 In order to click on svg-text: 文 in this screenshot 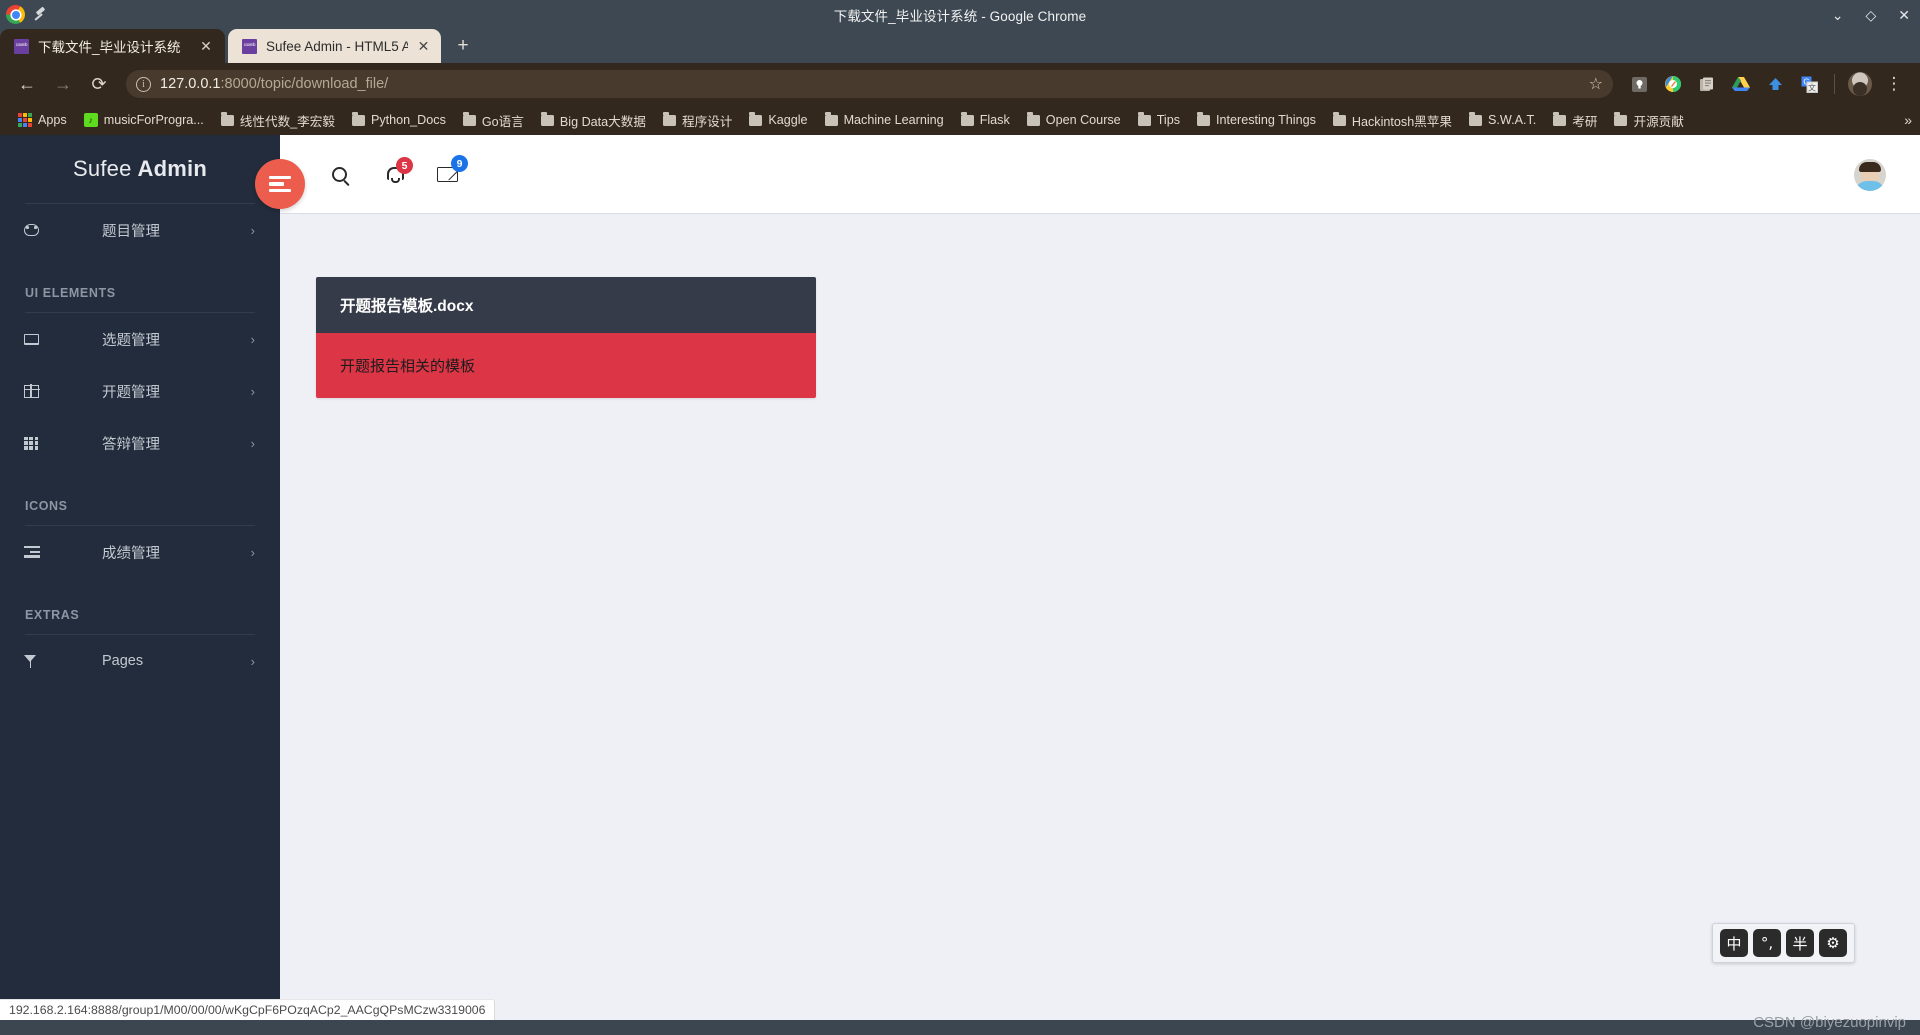, I will do `click(1812, 87)`.